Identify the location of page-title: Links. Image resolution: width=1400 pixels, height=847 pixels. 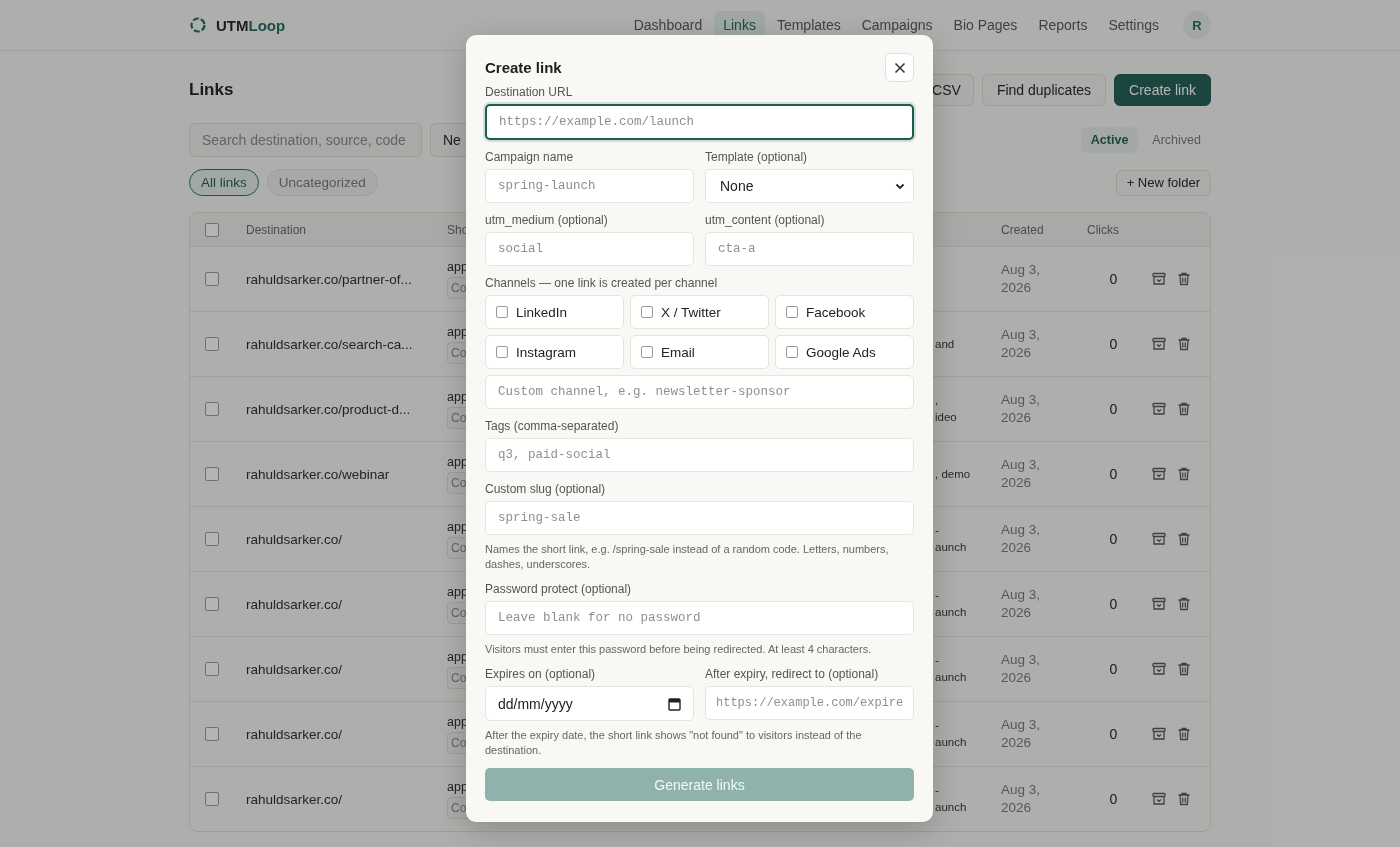
(211, 90).